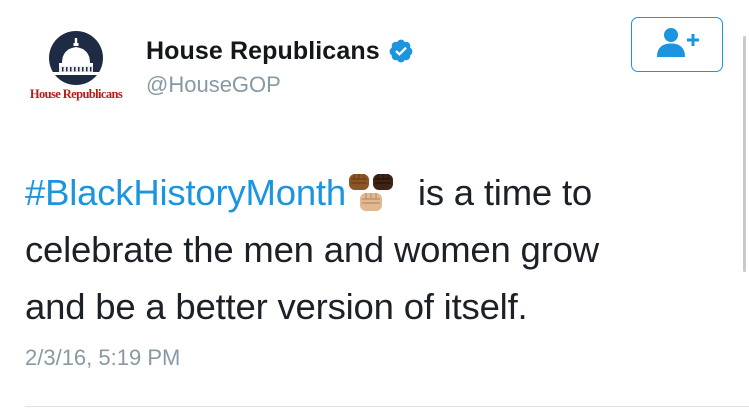 The image size is (749, 419). What do you see at coordinates (276, 306) in the screenshot?
I see `tweet-text-line3: and be a better version of itself.` at bounding box center [276, 306].